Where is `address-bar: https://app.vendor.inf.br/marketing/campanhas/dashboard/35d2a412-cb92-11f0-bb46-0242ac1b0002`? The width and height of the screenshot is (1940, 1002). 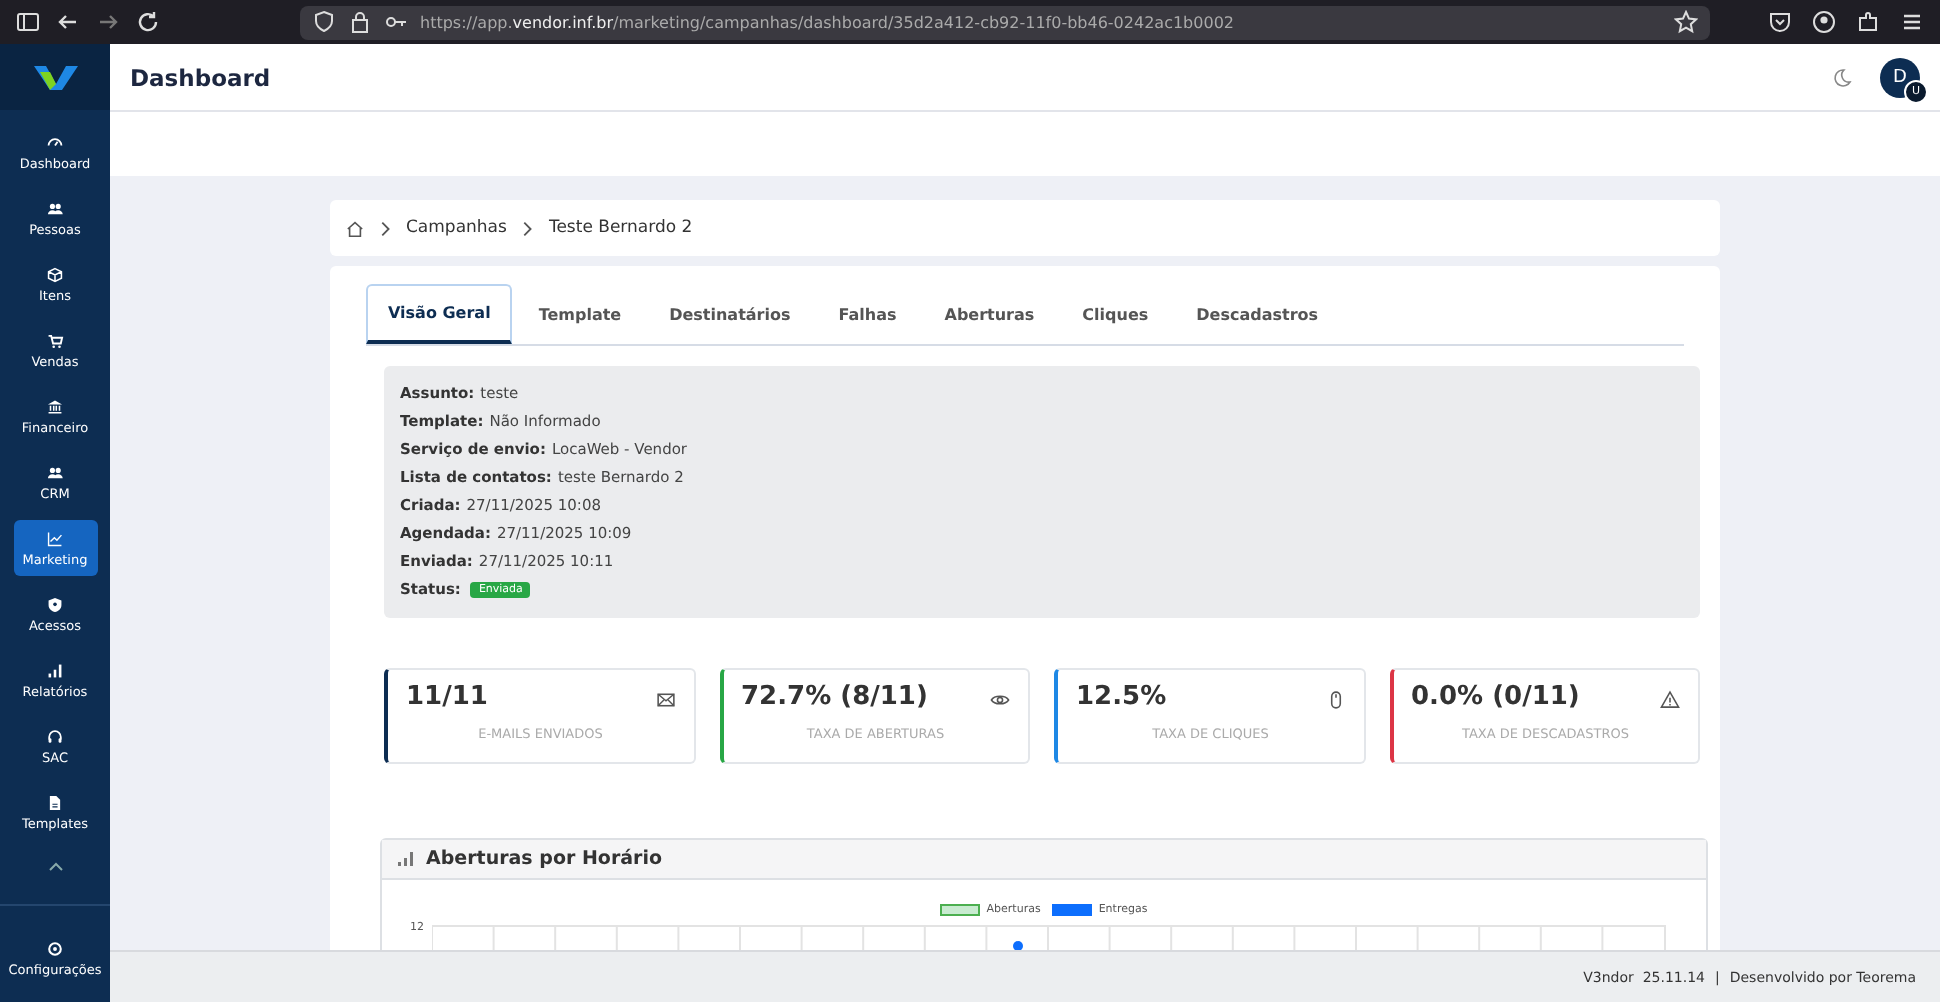
address-bar: https://app.vendor.inf.br/marketing/campanhas/dashboard/35d2a412-cb92-11f0-bb46-0242ac1b0002 is located at coordinates (1005, 22).